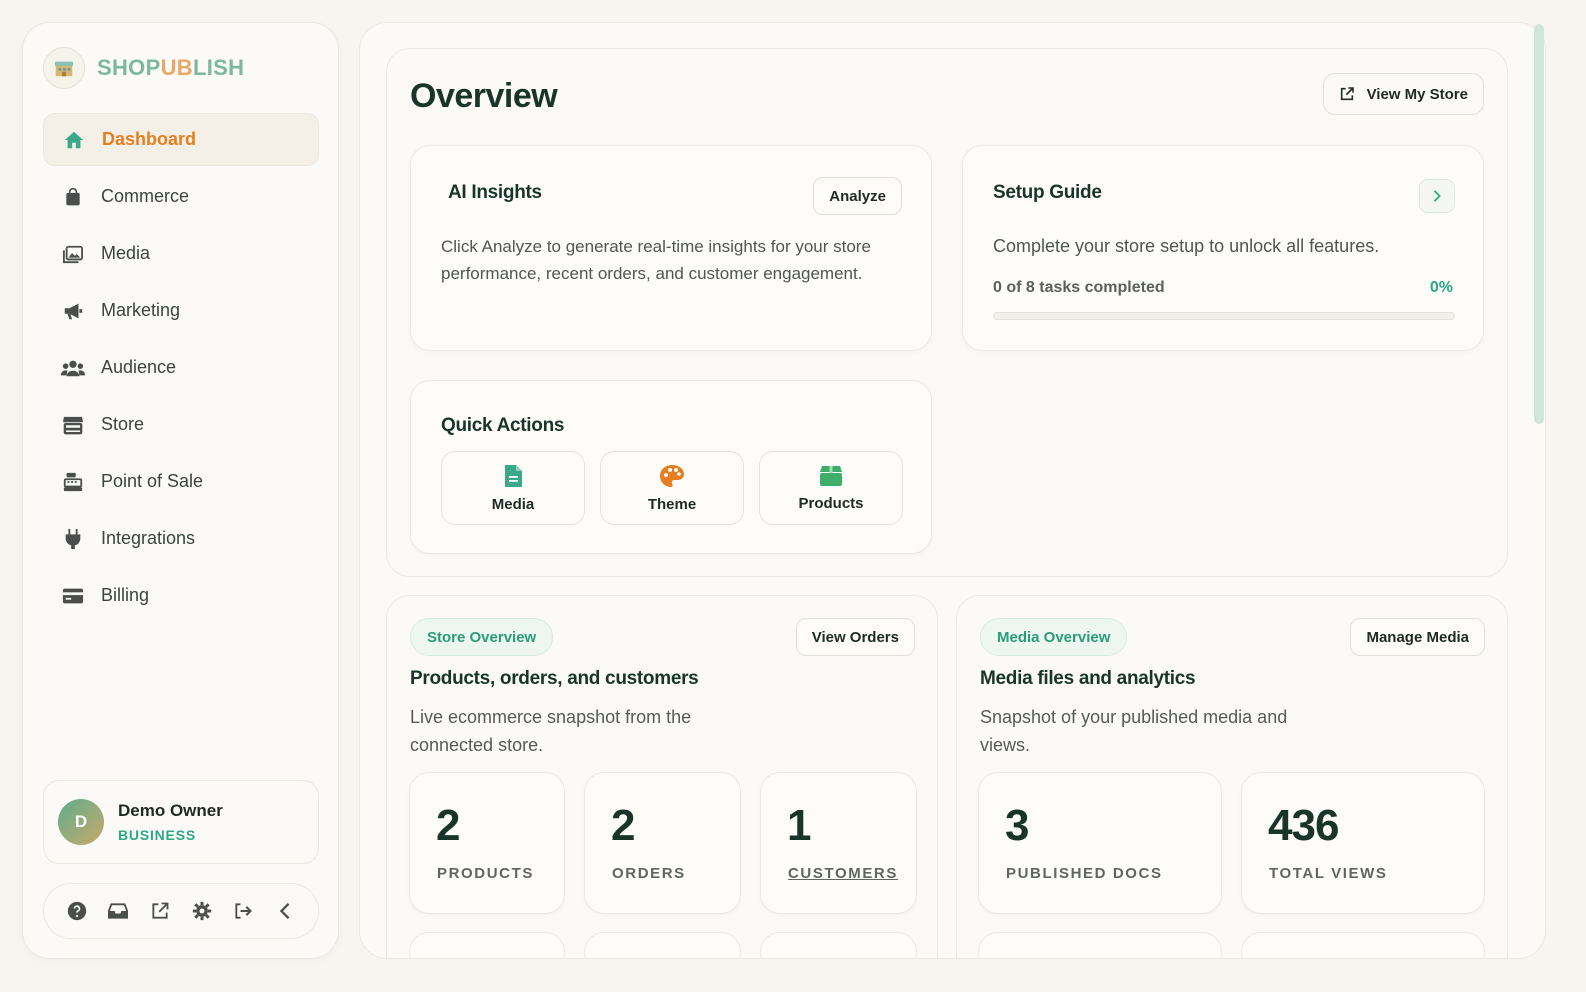  Describe the element at coordinates (73, 425) in the screenshot. I see `storefront-icon` at that location.